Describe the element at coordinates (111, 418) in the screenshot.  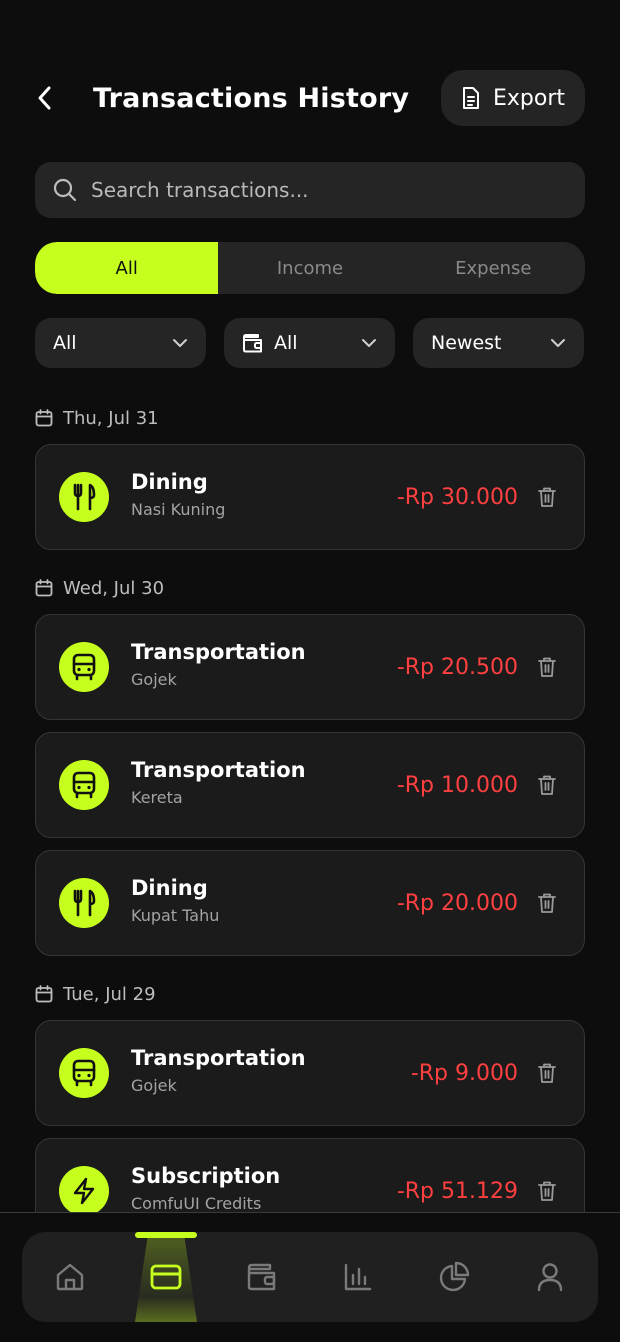
I see `date-label: Thu, Jul 31` at that location.